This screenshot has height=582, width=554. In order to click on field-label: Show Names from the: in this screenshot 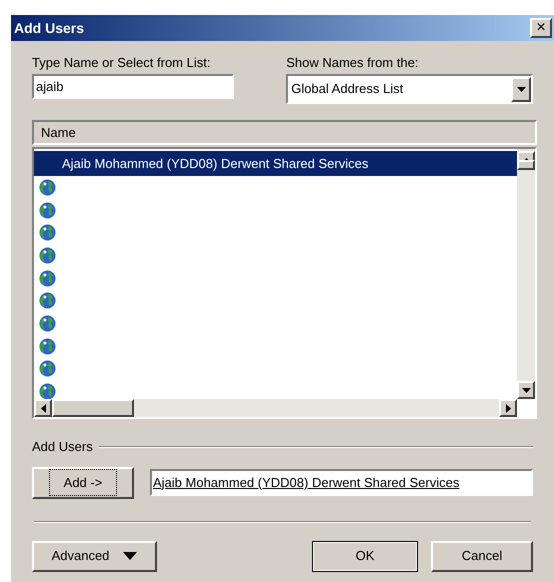, I will do `click(353, 62)`.